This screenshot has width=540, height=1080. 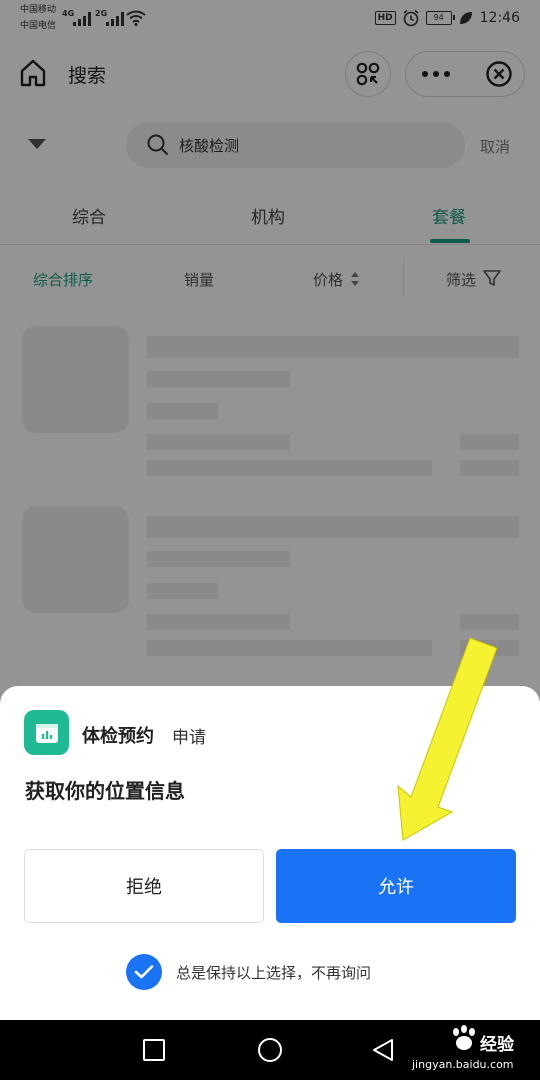 I want to click on calendar-chart-icon, so click(x=46, y=733).